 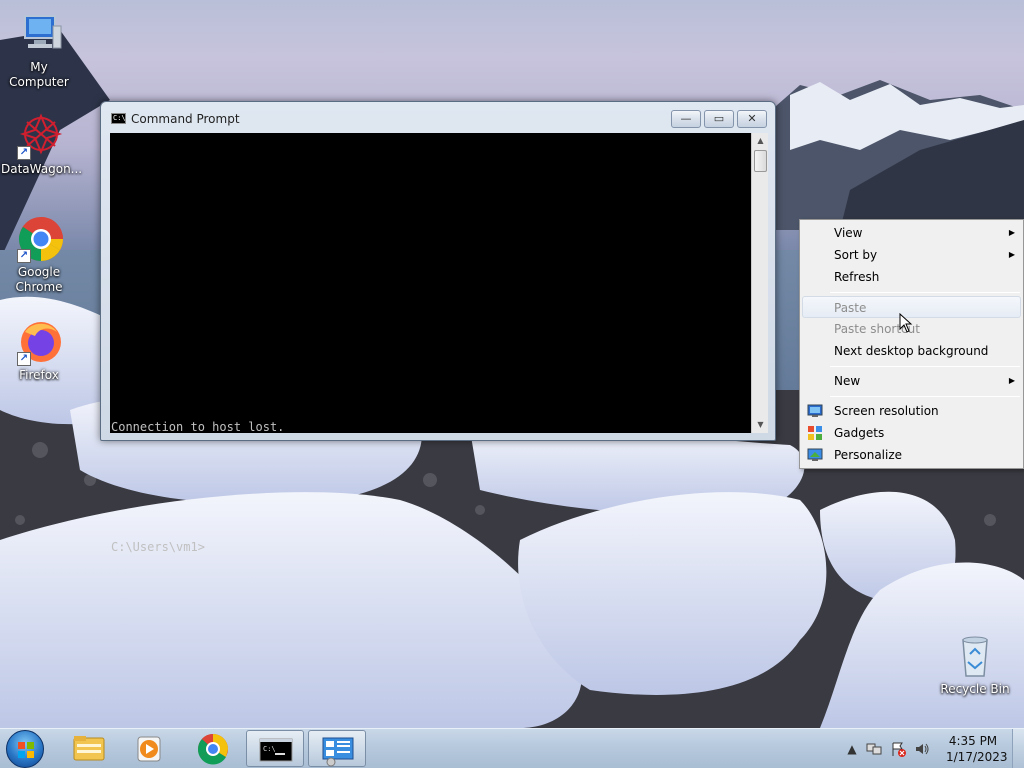 I want to click on menu-item-next-desktop-background: Next desktop background, so click(x=911, y=351).